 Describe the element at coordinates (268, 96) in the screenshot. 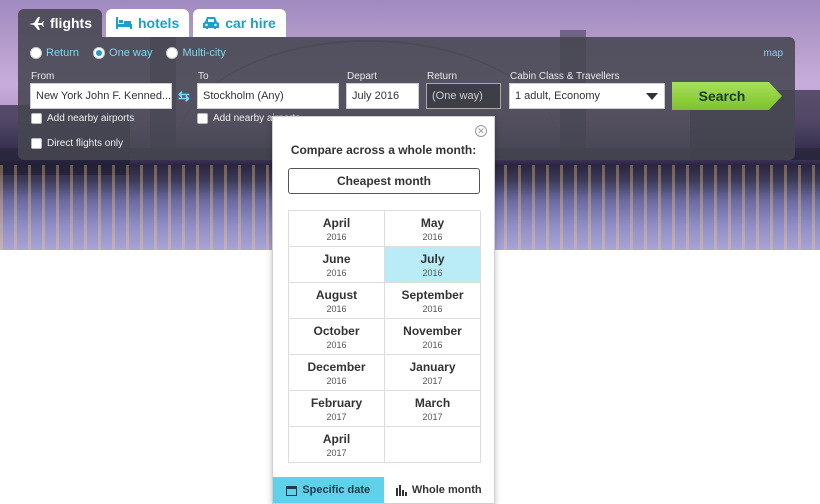

I see `to-input: Stockholm (Any)` at that location.